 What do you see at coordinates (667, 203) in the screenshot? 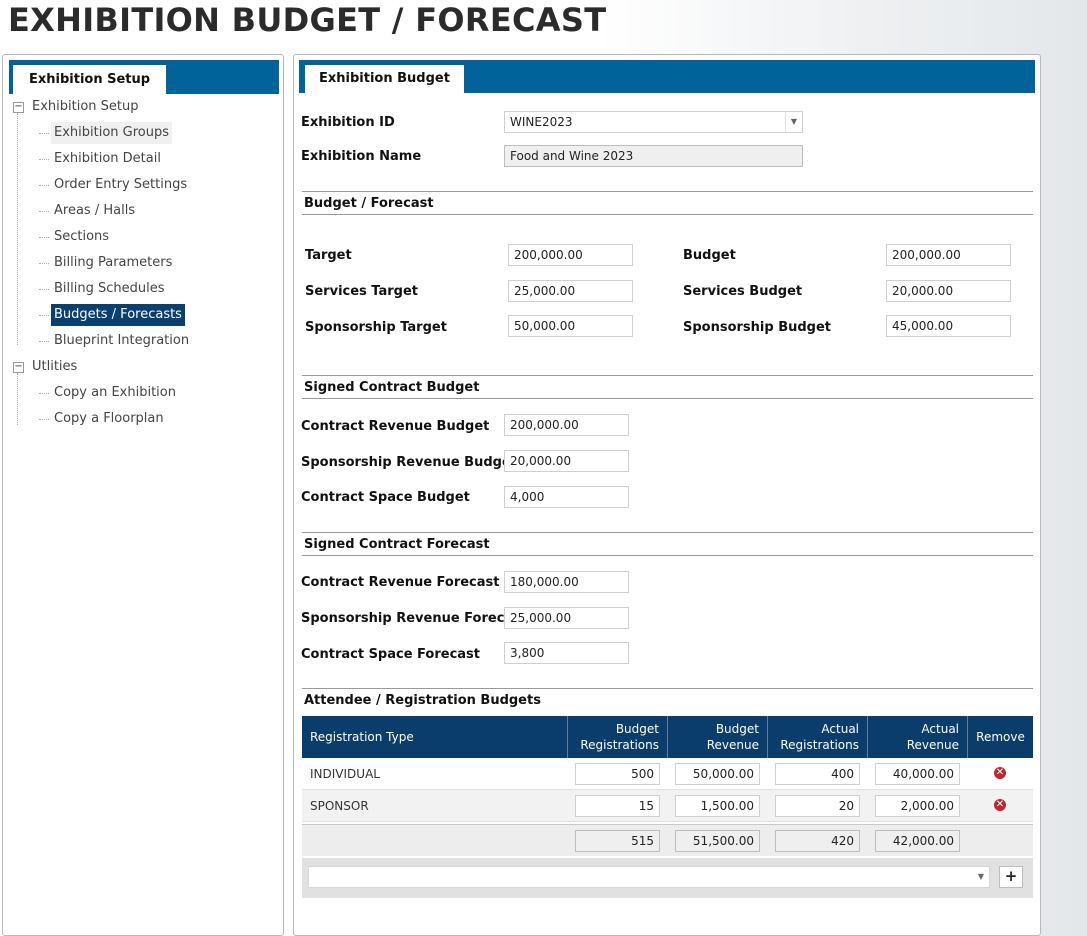
I see `section-budget-forecast: Budget / Forecast` at bounding box center [667, 203].